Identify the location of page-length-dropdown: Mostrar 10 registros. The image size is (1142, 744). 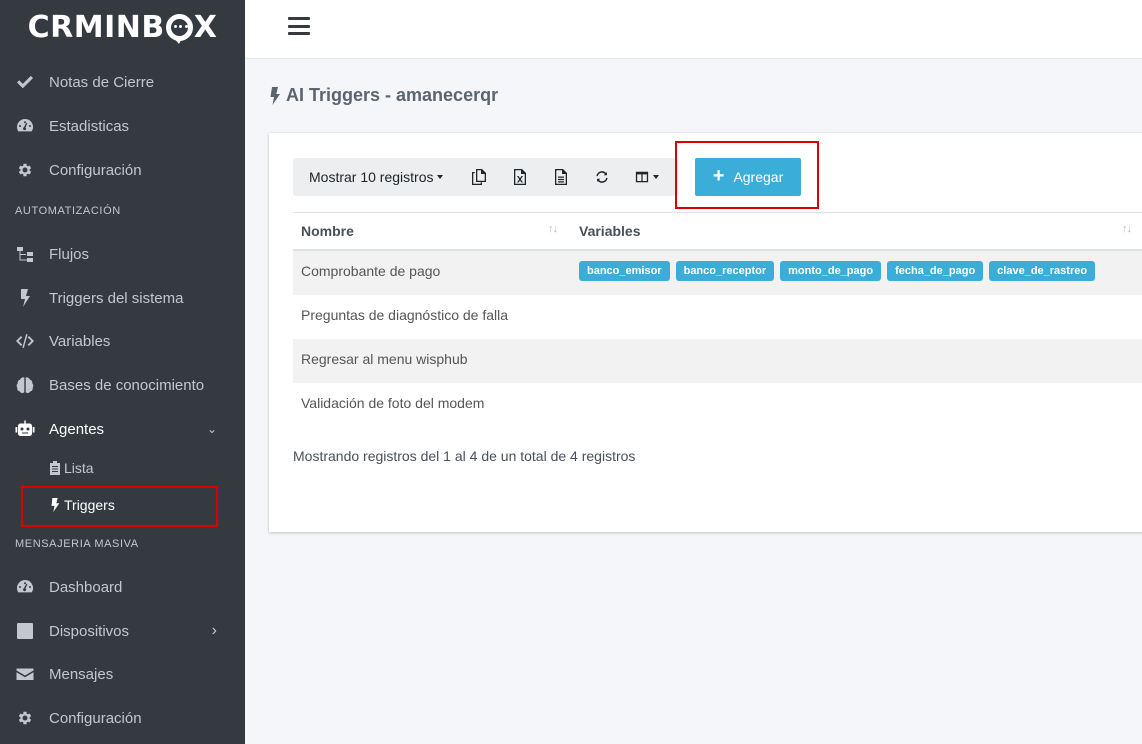
(375, 177).